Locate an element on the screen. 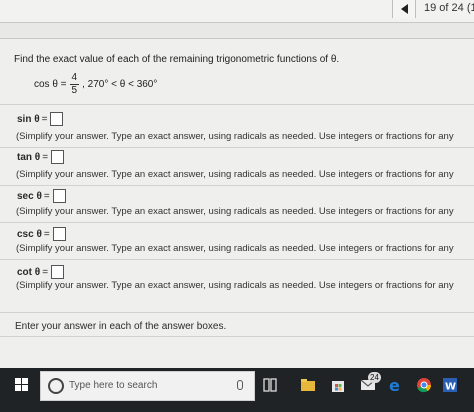  svg-text: e is located at coordinates (394, 385).